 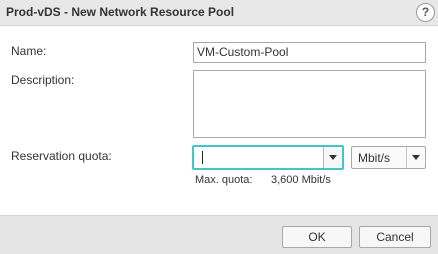 I want to click on description-textarea, so click(x=309, y=104).